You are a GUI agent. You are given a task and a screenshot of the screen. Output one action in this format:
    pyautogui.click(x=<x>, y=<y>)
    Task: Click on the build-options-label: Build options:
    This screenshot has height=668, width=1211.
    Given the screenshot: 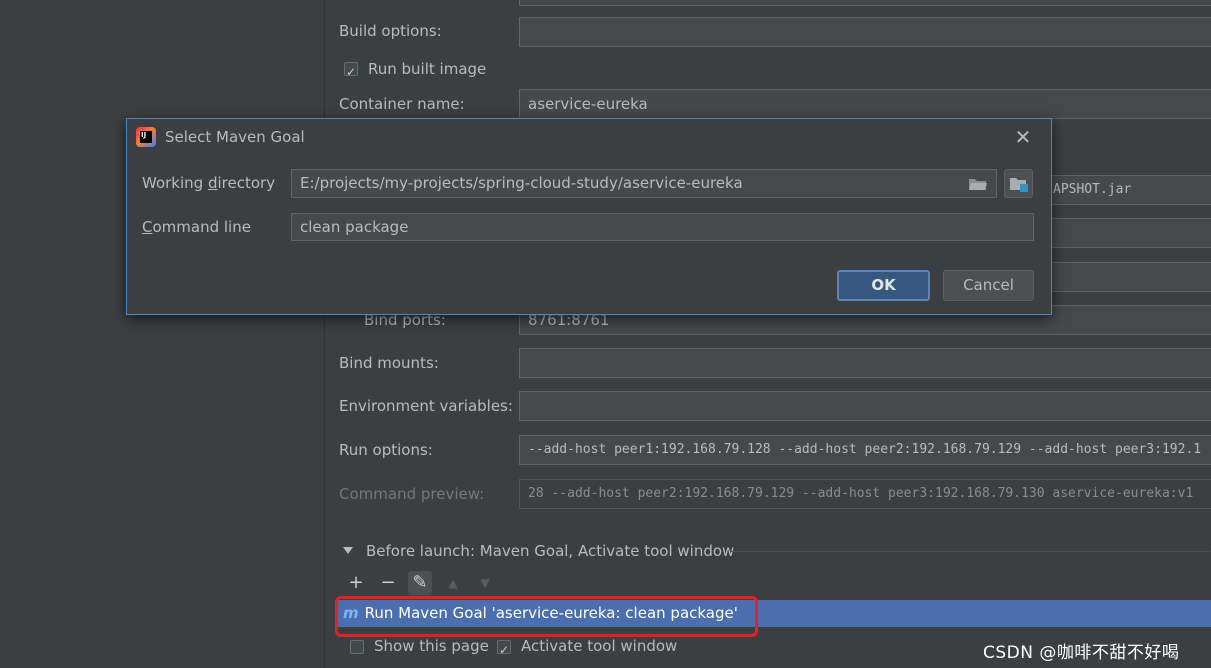 What is the action you would take?
    pyautogui.click(x=390, y=31)
    